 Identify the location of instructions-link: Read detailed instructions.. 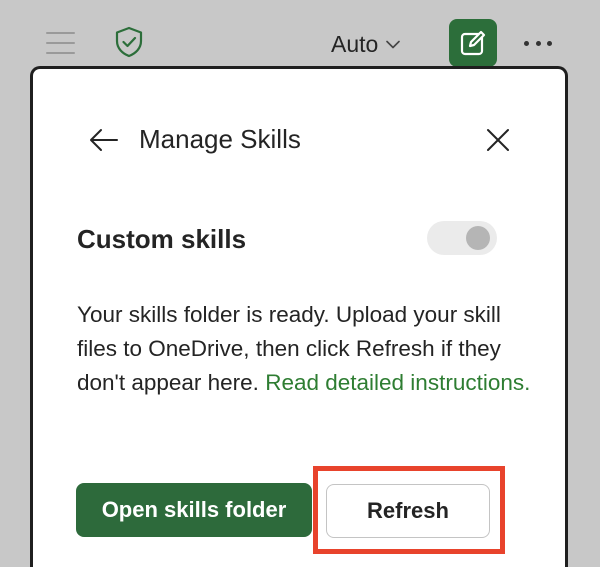
(397, 382).